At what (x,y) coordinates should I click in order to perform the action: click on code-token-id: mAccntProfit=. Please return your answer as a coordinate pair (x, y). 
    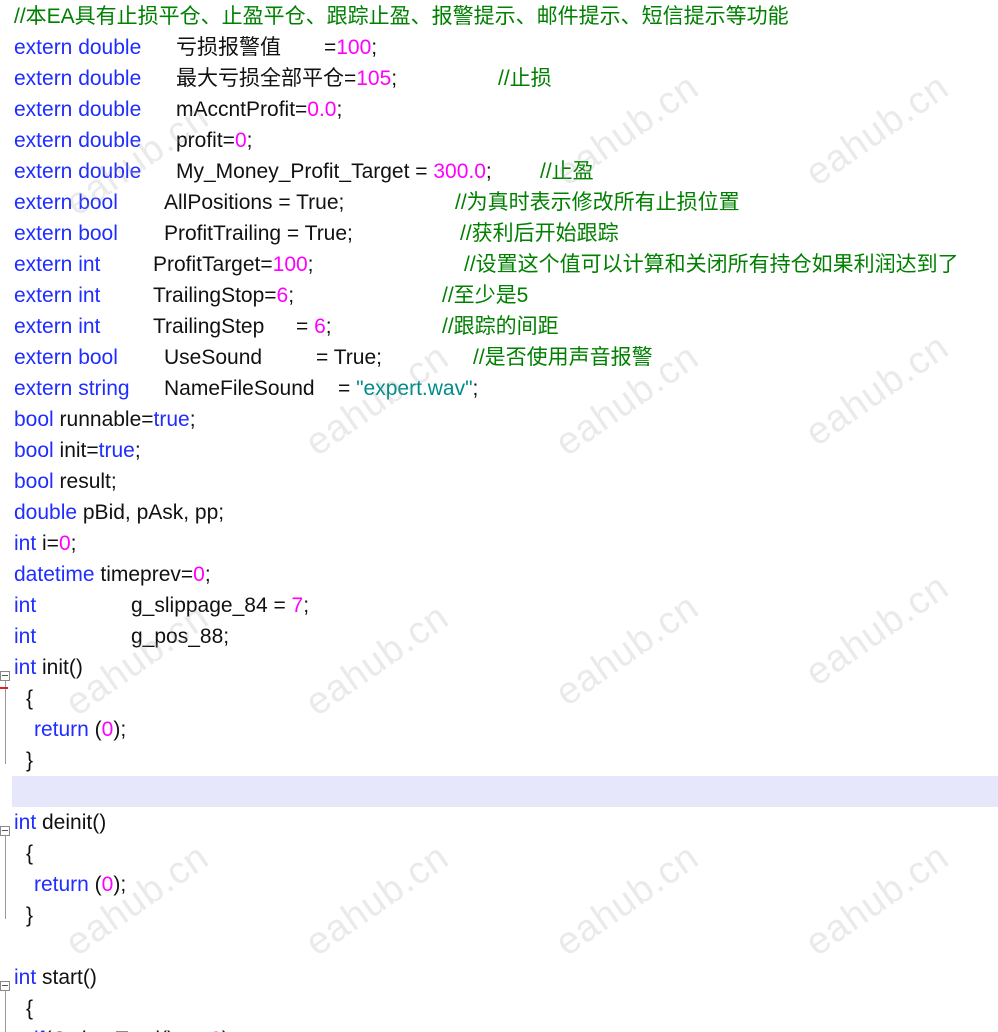
    Looking at the image, I should click on (242, 109).